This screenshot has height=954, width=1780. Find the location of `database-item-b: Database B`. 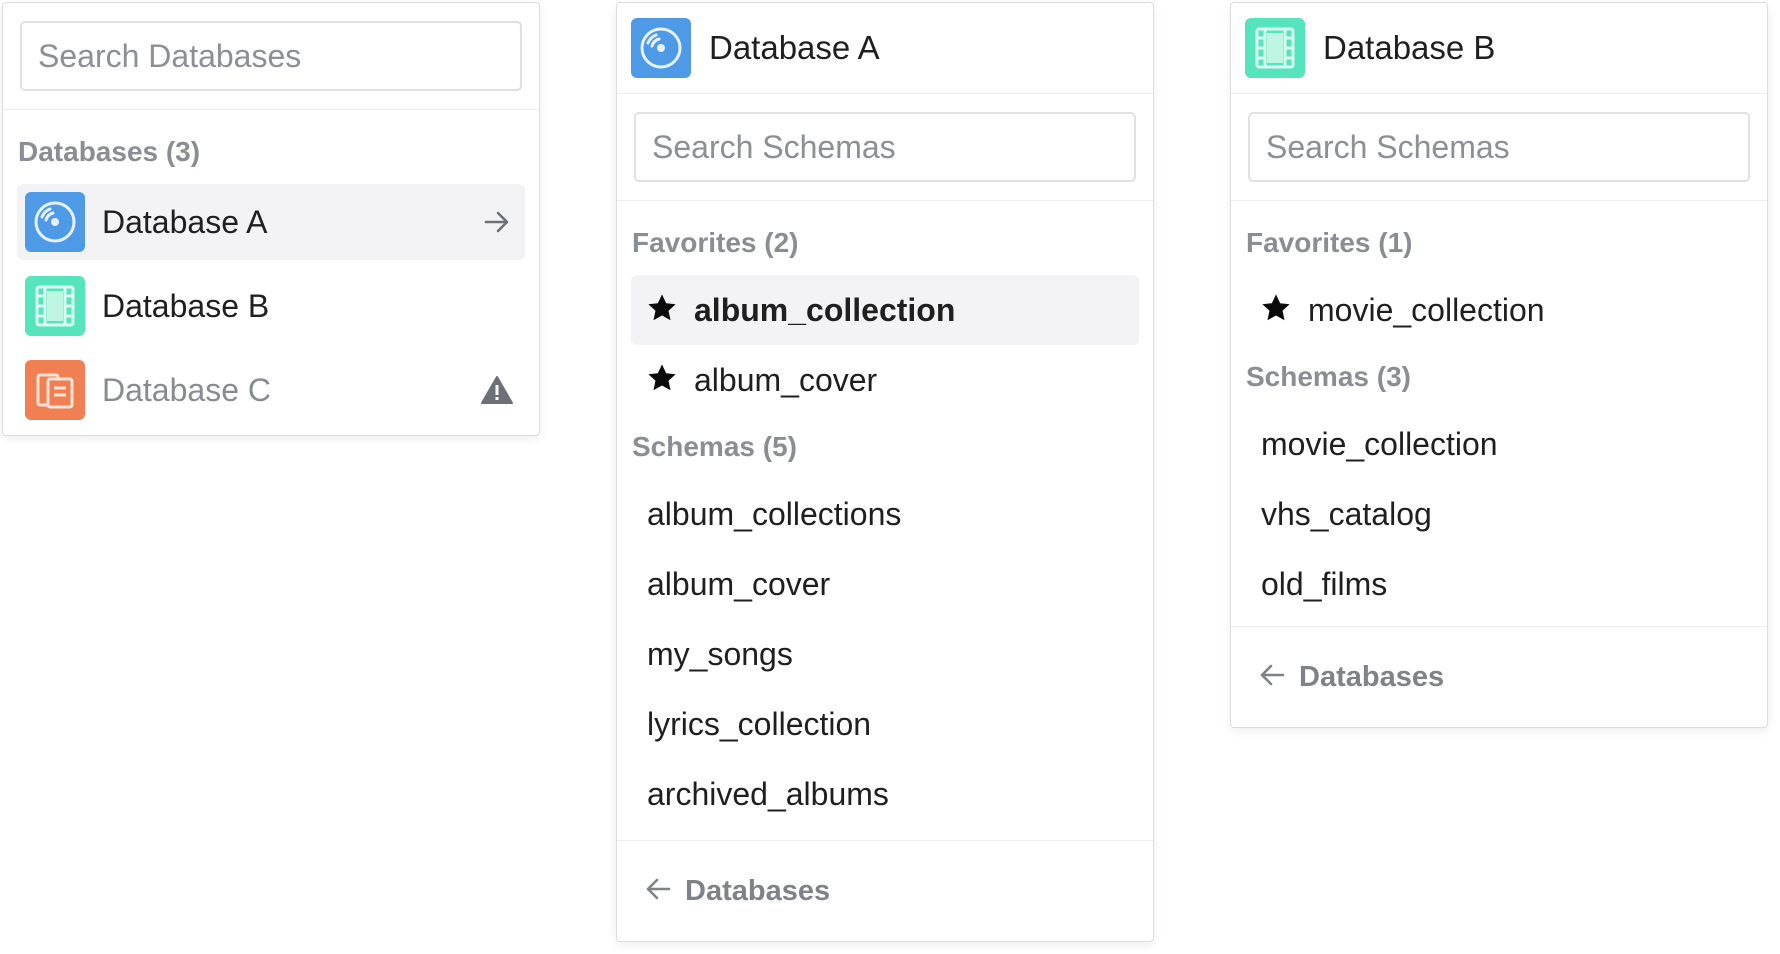

database-item-b: Database B is located at coordinates (271, 306).